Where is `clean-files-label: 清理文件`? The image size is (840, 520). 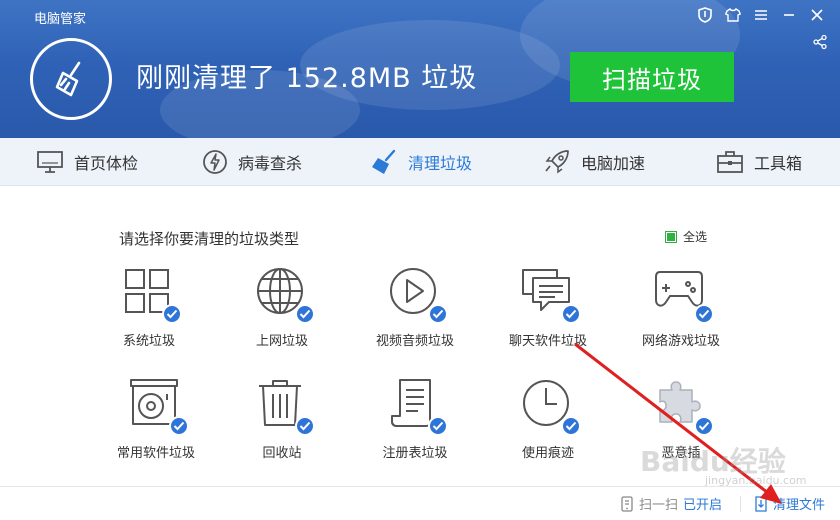 clean-files-label: 清理文件 is located at coordinates (799, 505).